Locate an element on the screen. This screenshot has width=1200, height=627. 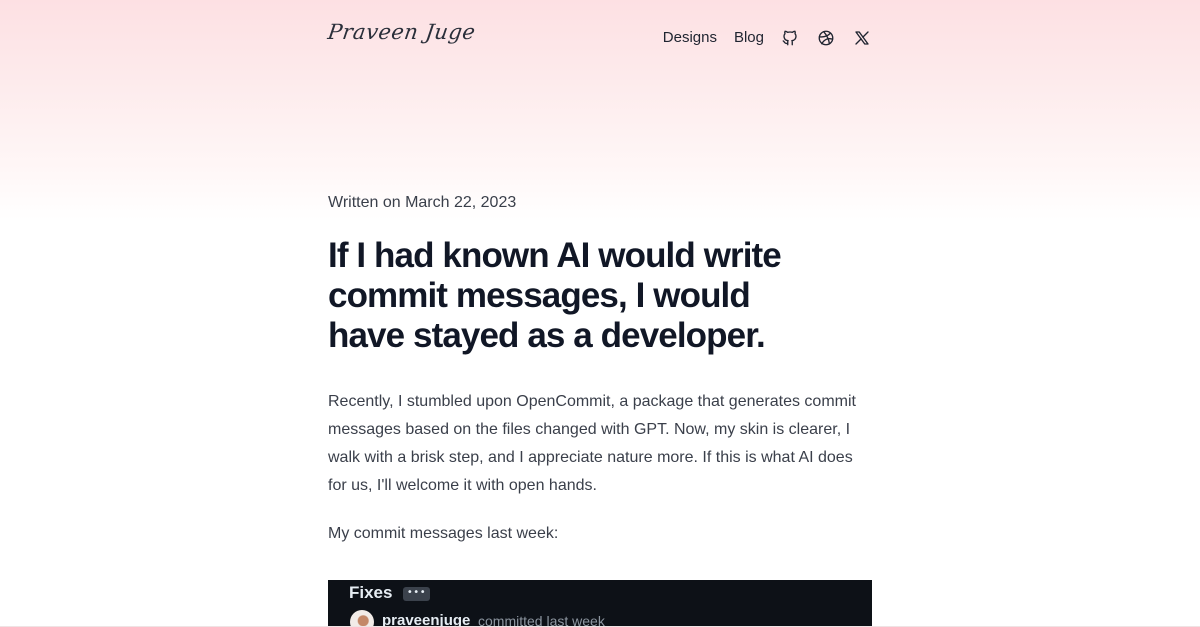
commit-author: praveenjuge is located at coordinates (426, 619).